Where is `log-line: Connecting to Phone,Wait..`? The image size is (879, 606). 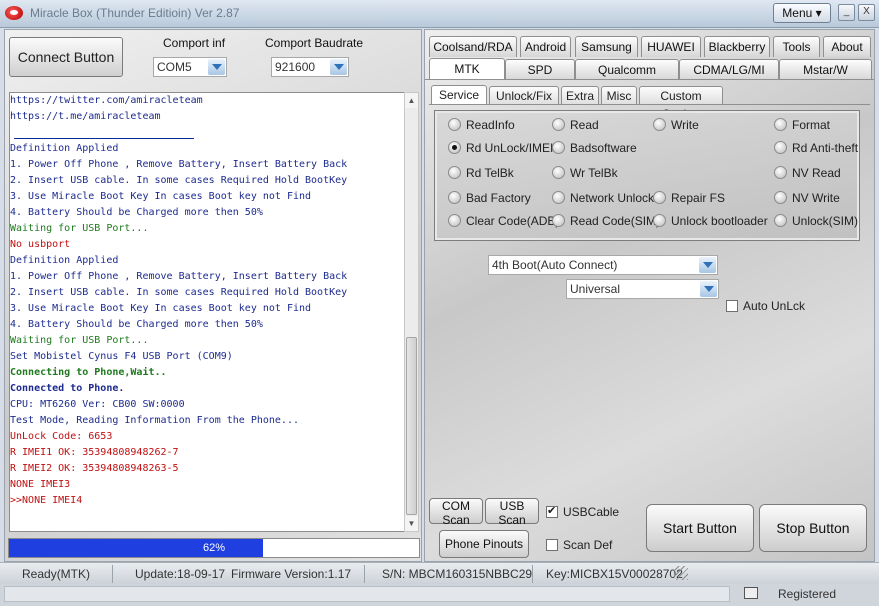
log-line: Connecting to Phone,Wait.. is located at coordinates (88, 372).